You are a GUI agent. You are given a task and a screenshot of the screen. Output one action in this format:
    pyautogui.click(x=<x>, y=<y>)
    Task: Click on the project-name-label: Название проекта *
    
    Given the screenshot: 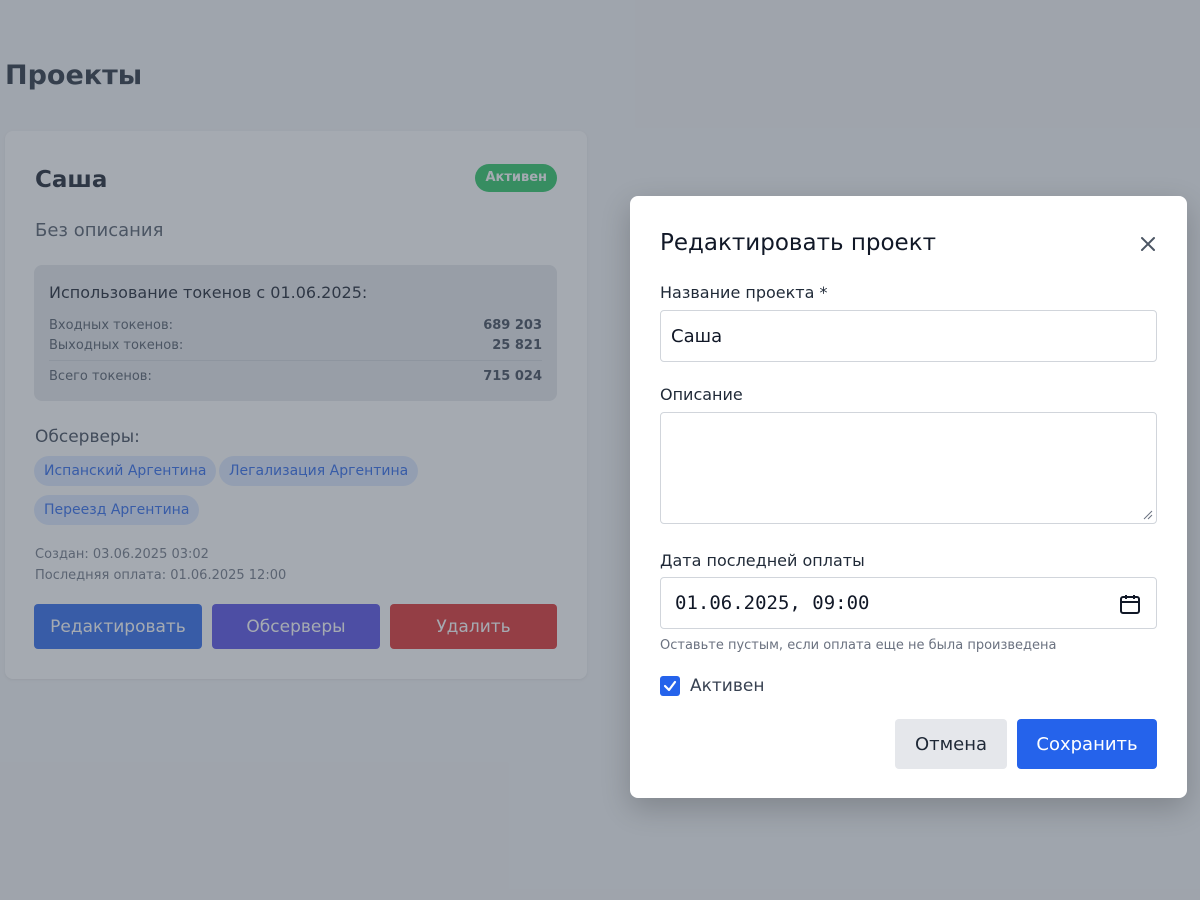 What is the action you would take?
    pyautogui.click(x=744, y=292)
    